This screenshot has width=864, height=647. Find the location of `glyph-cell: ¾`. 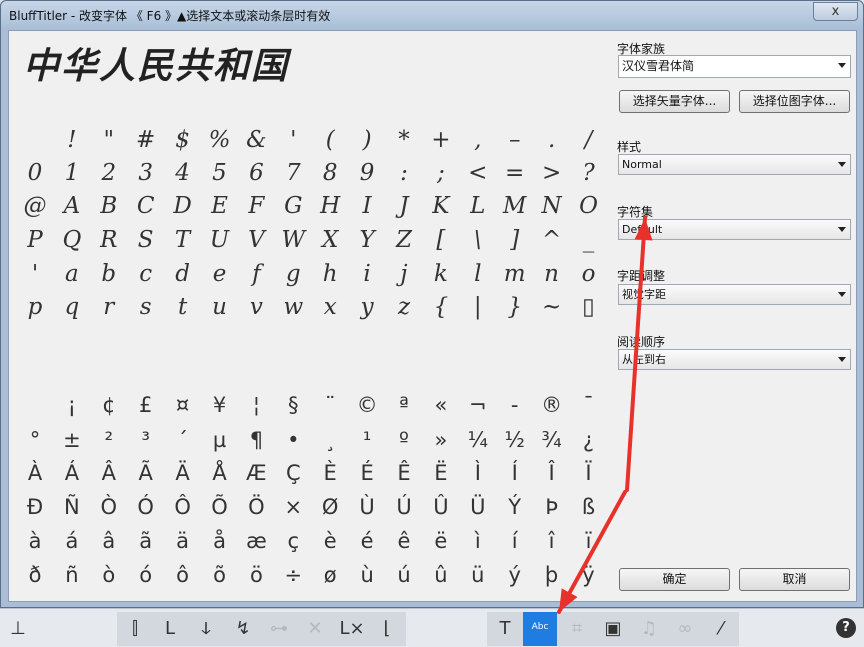

glyph-cell: ¾ is located at coordinates (551, 440).